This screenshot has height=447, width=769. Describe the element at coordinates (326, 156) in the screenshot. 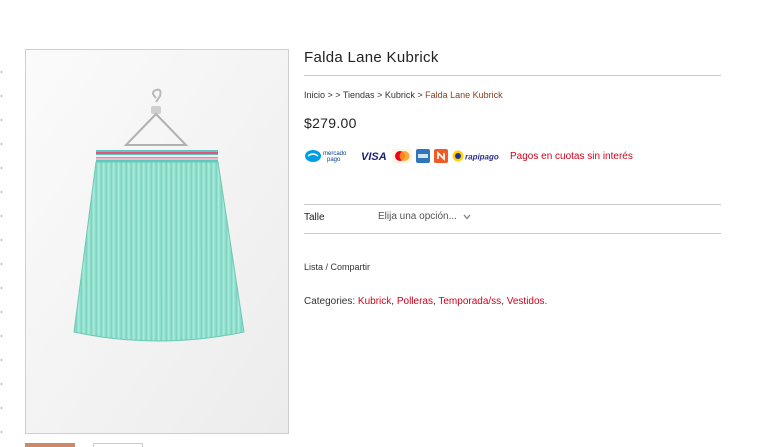

I see `mercado-pago-icon: mercado pago` at that location.